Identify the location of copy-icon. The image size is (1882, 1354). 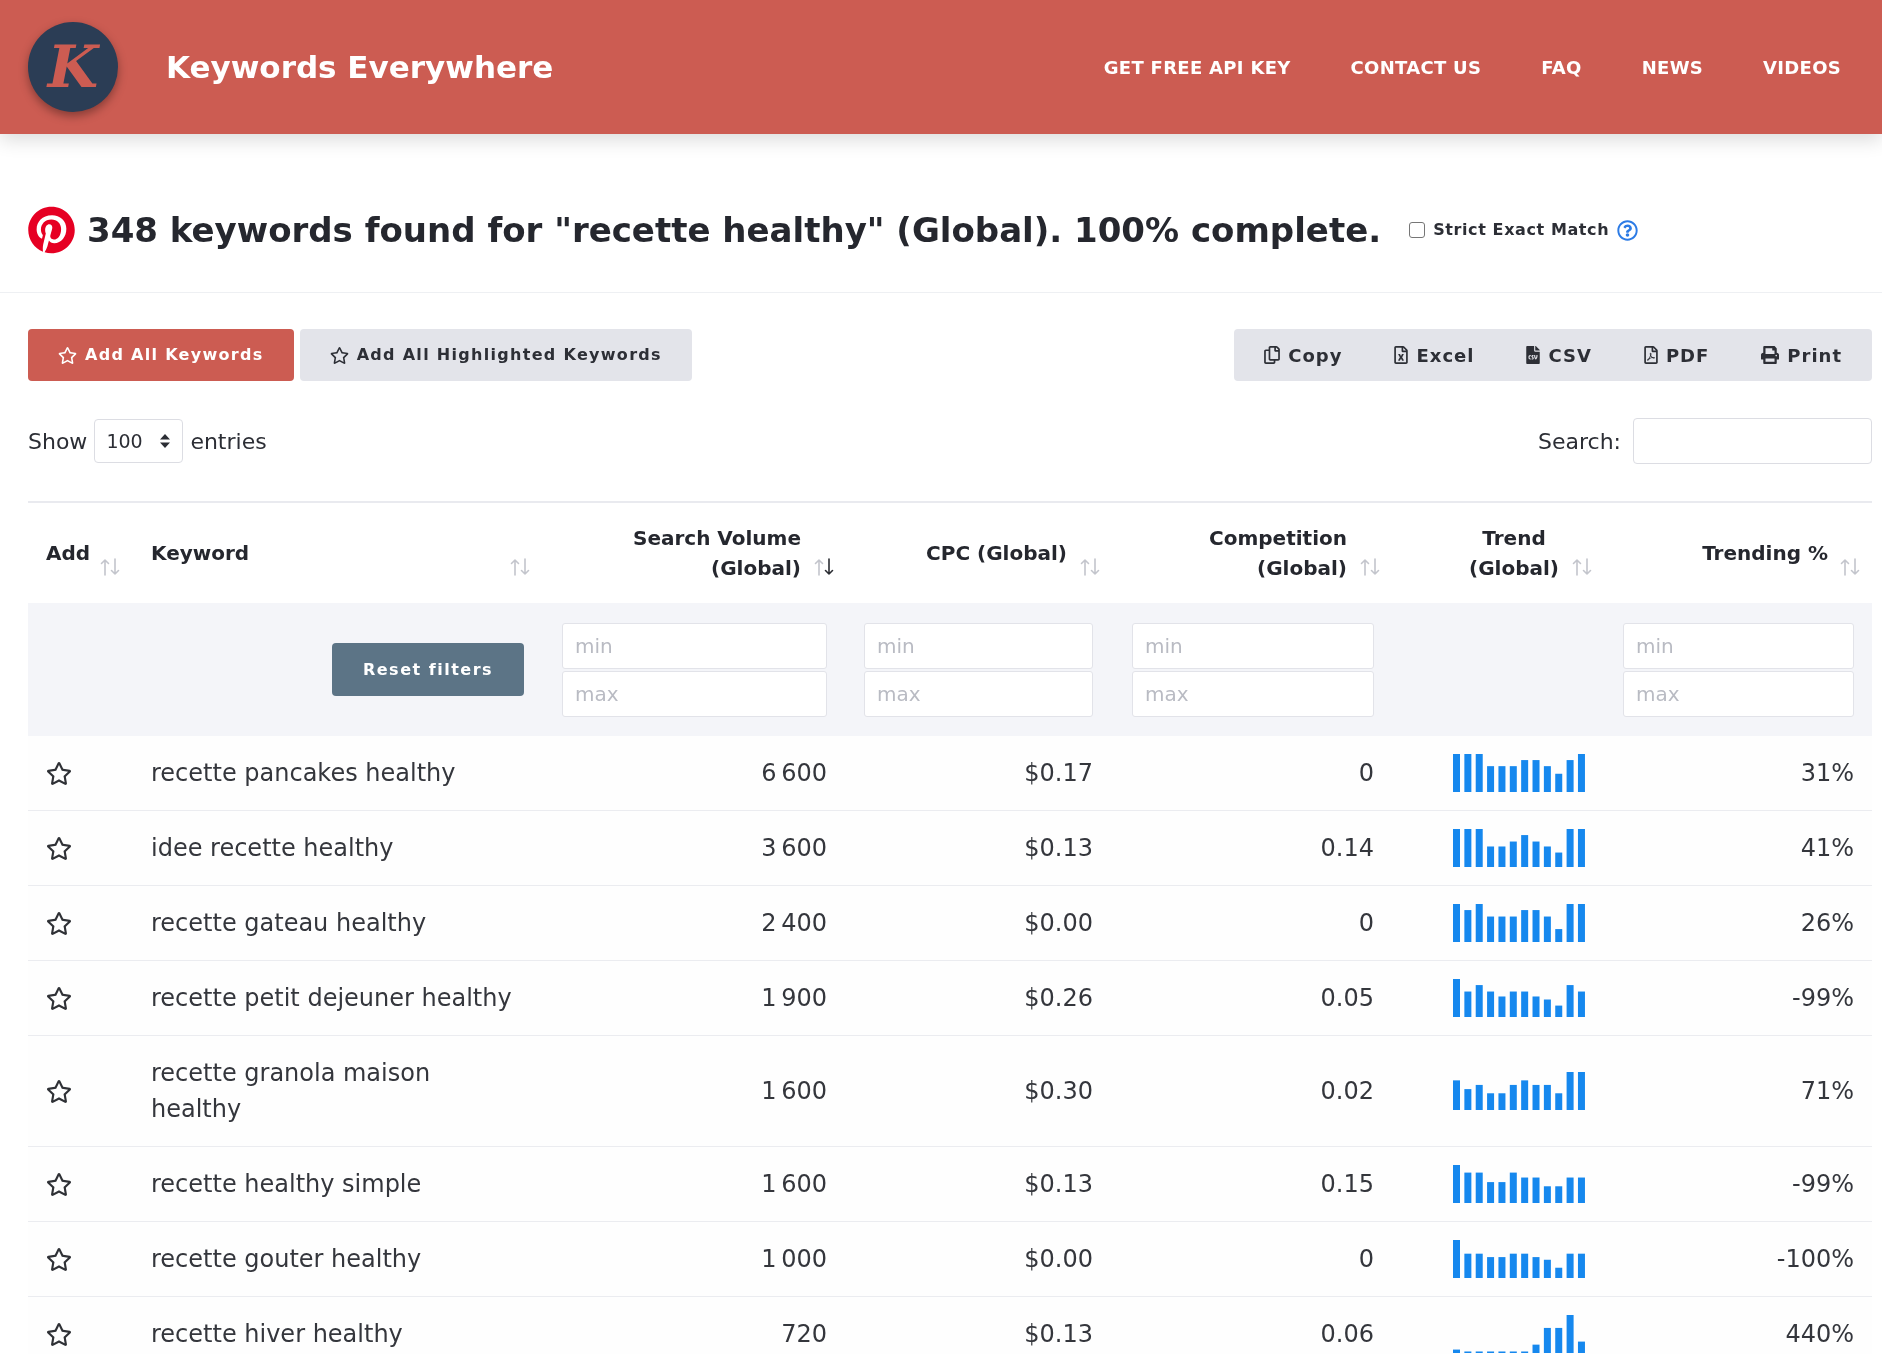
(1272, 355).